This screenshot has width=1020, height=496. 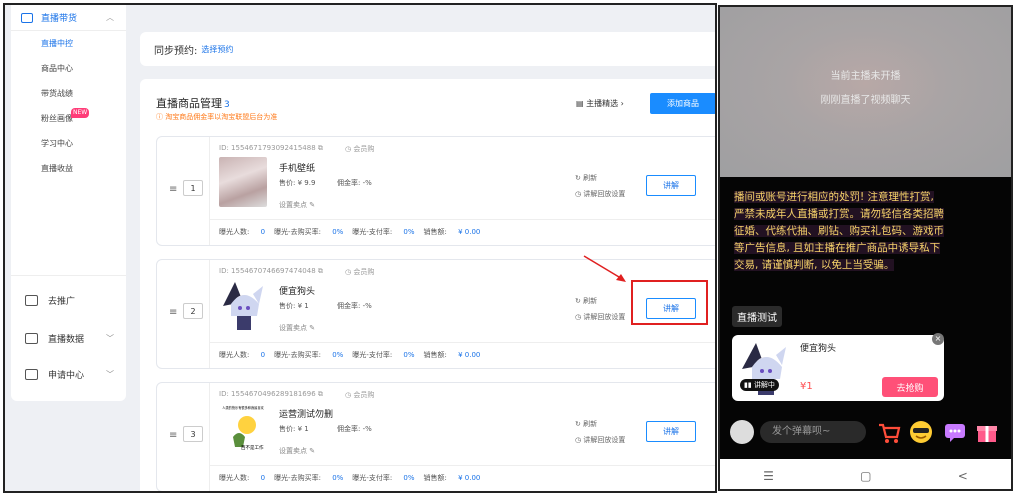 What do you see at coordinates (110, 338) in the screenshot?
I see `chevron-down-icon: ﹀` at bounding box center [110, 338].